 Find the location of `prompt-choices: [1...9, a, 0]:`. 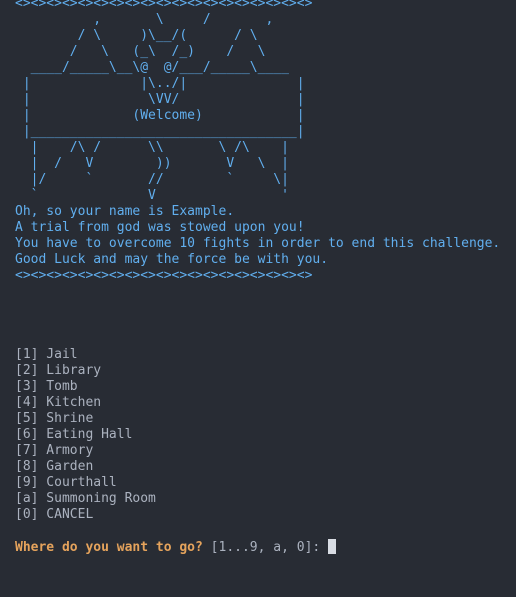

prompt-choices: [1...9, a, 0]: is located at coordinates (265, 547).